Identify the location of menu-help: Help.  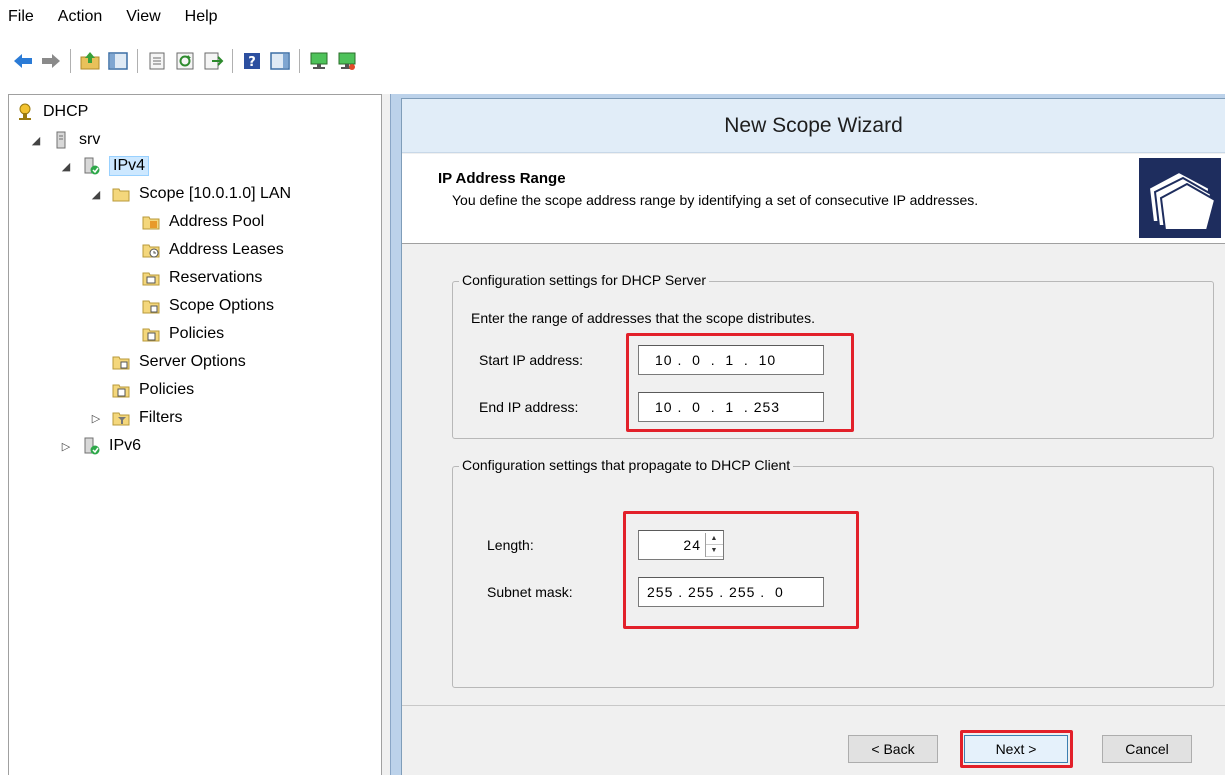
(201, 17).